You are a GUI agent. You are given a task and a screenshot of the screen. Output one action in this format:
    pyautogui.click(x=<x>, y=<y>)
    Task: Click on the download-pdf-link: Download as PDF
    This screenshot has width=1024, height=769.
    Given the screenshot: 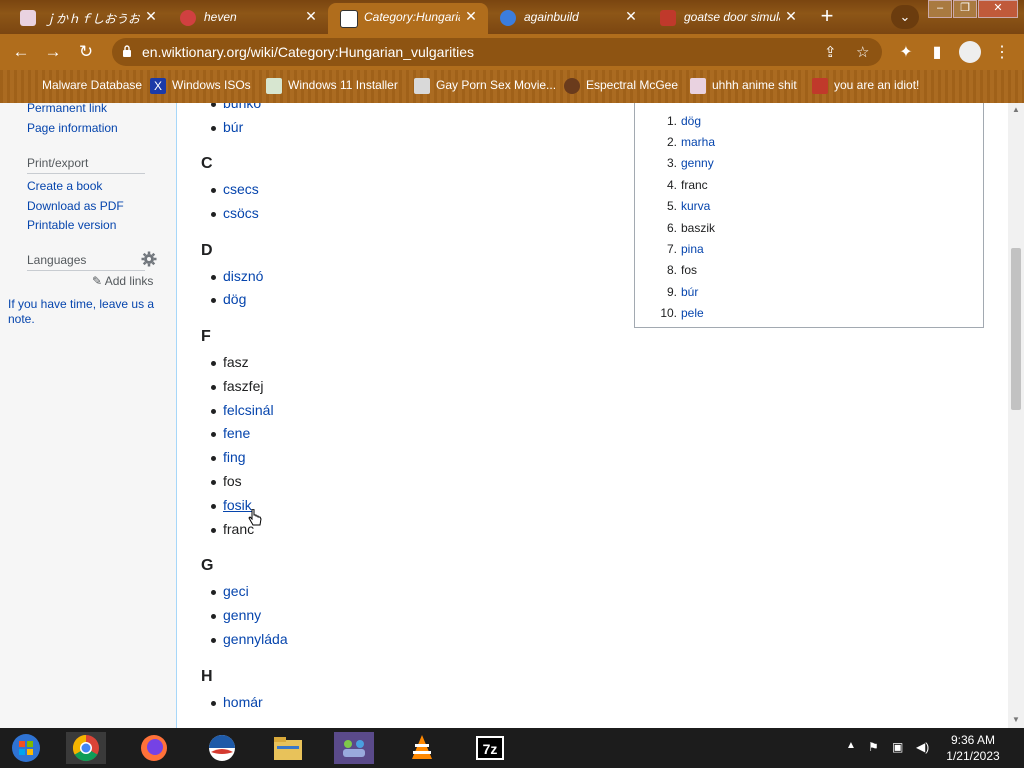 What is the action you would take?
    pyautogui.click(x=75, y=206)
    